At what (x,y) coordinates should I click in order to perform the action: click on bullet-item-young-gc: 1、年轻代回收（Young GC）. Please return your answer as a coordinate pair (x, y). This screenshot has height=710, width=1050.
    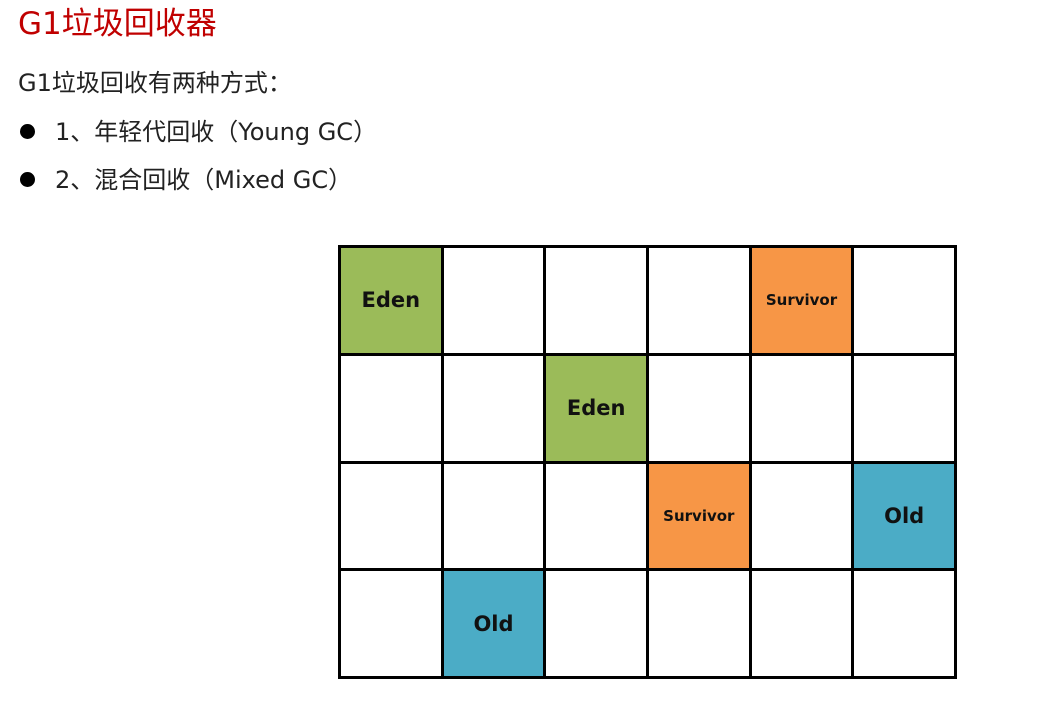
    Looking at the image, I should click on (197, 138).